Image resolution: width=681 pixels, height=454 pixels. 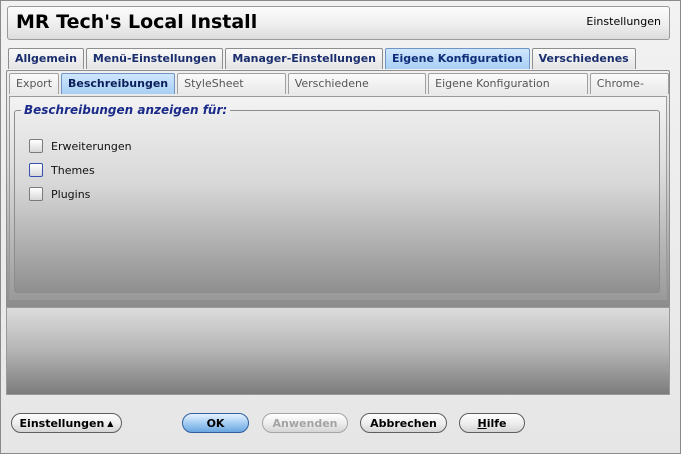 What do you see at coordinates (91, 146) in the screenshot?
I see `checkbox-label-extensions: Erweiterungen` at bounding box center [91, 146].